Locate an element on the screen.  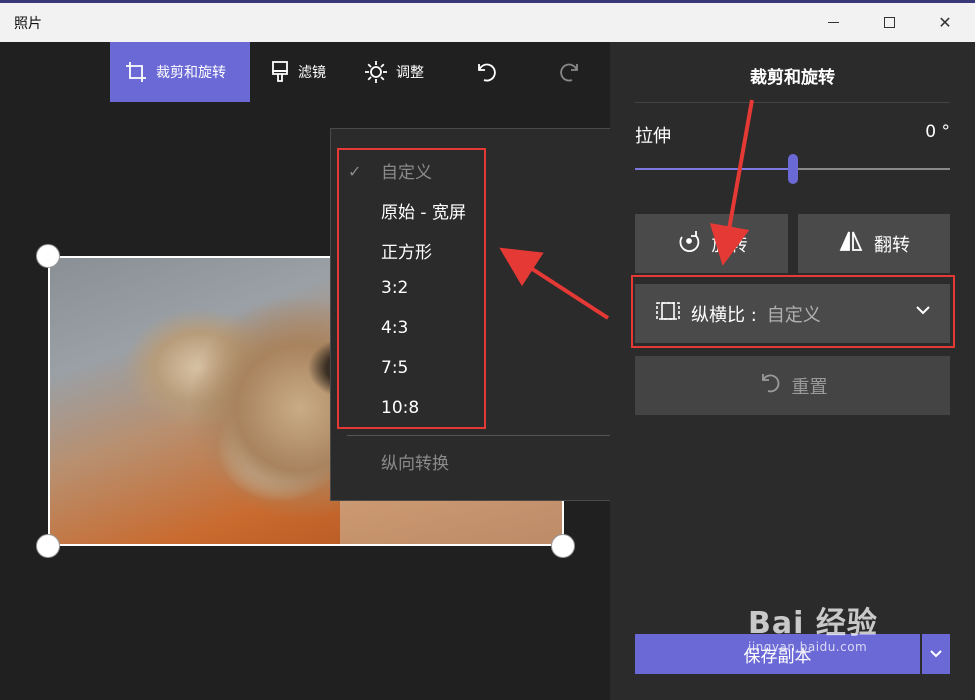
watermark-logo: Bai 经验 is located at coordinates (813, 623).